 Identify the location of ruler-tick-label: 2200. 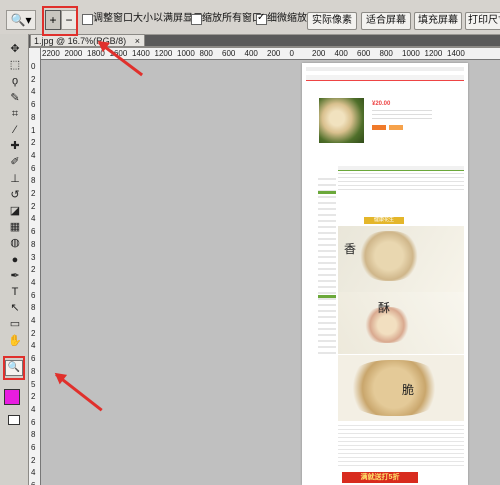
(51, 53).